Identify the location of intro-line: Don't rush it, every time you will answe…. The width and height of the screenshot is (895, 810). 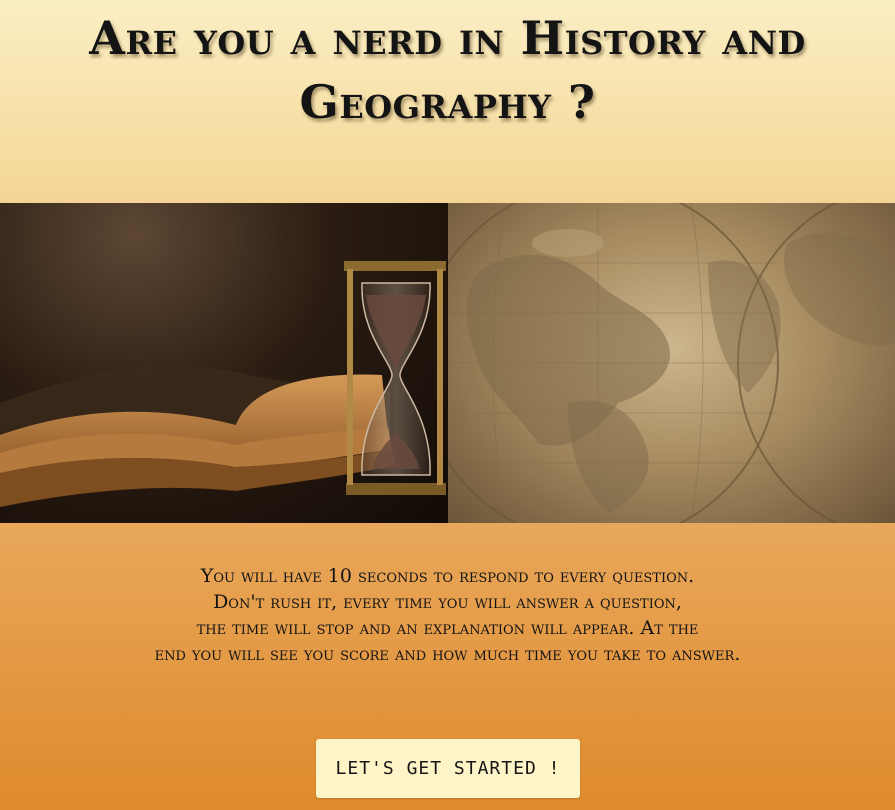
(447, 602).